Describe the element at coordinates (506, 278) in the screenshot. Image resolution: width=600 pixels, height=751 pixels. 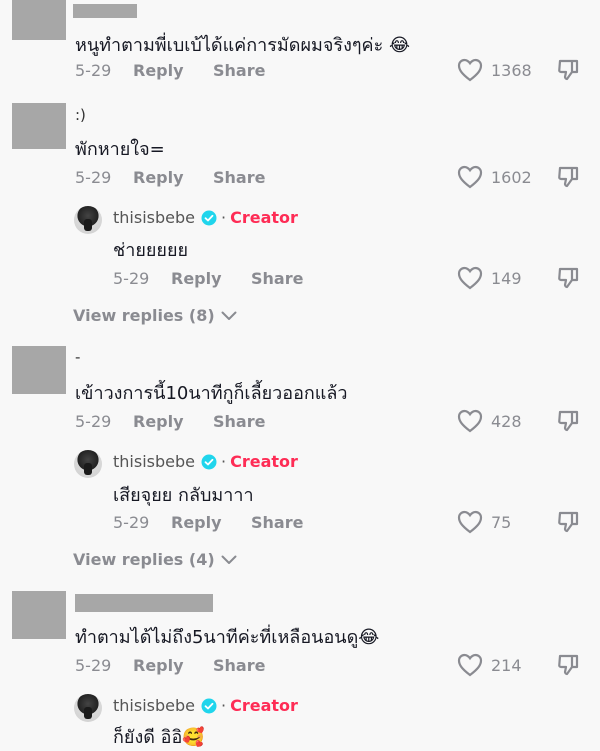
I see `like-count: 149` at that location.